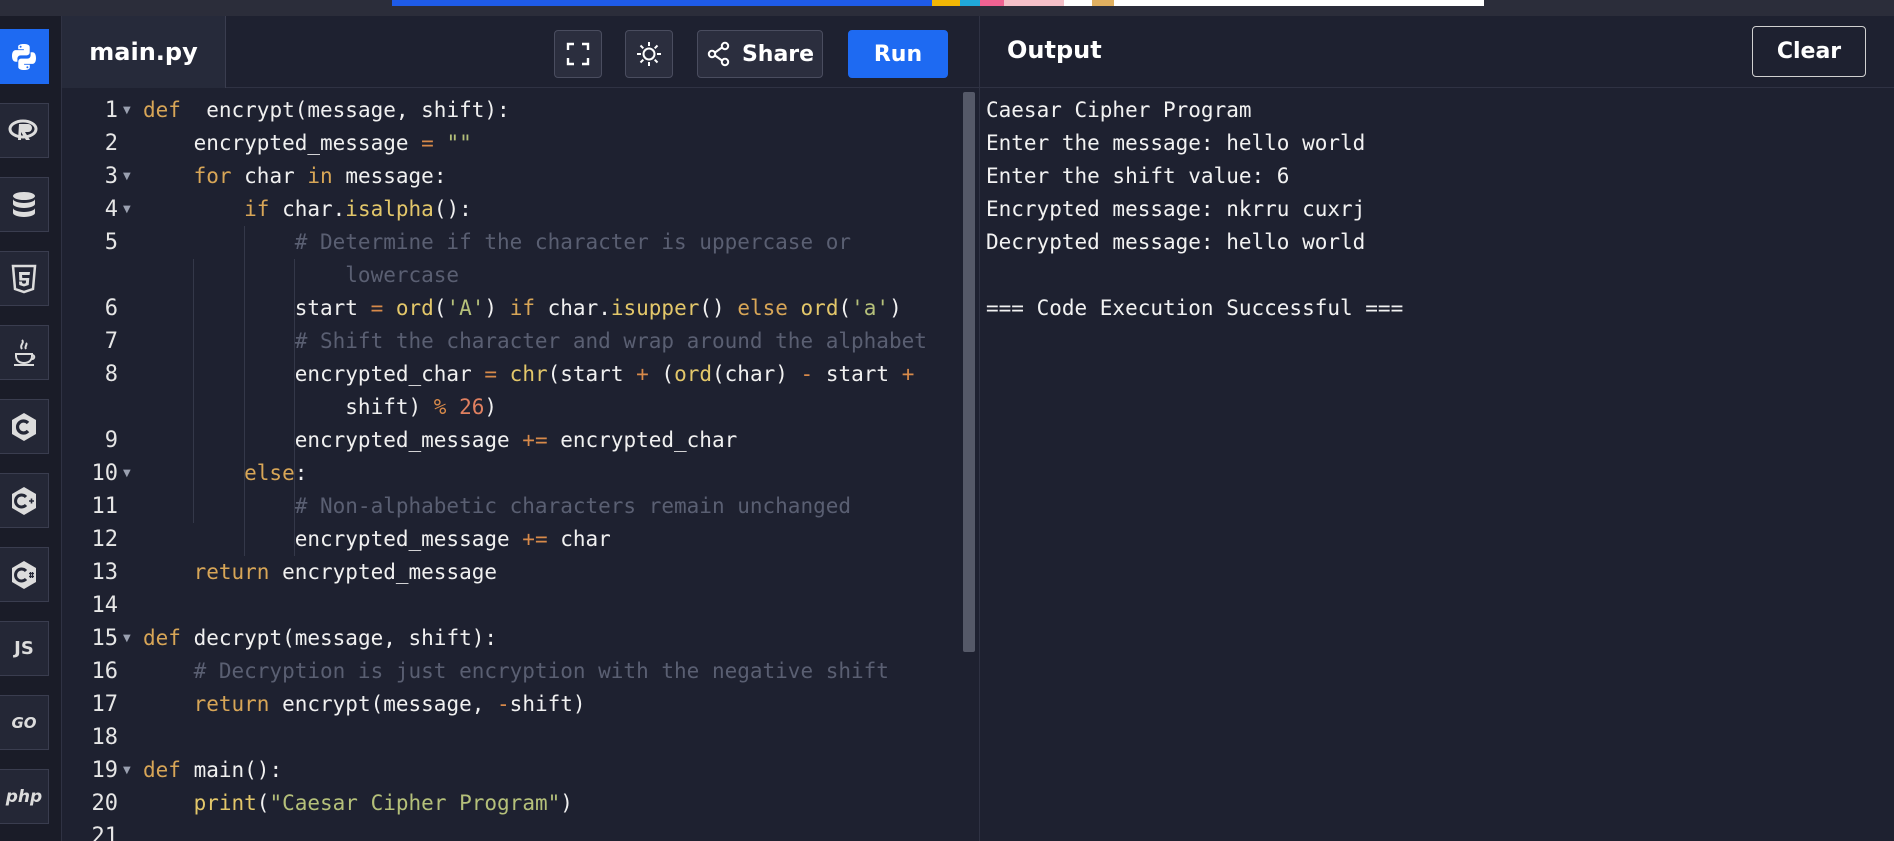 This screenshot has height=841, width=1894. I want to click on clear-button: Clear, so click(1809, 51).